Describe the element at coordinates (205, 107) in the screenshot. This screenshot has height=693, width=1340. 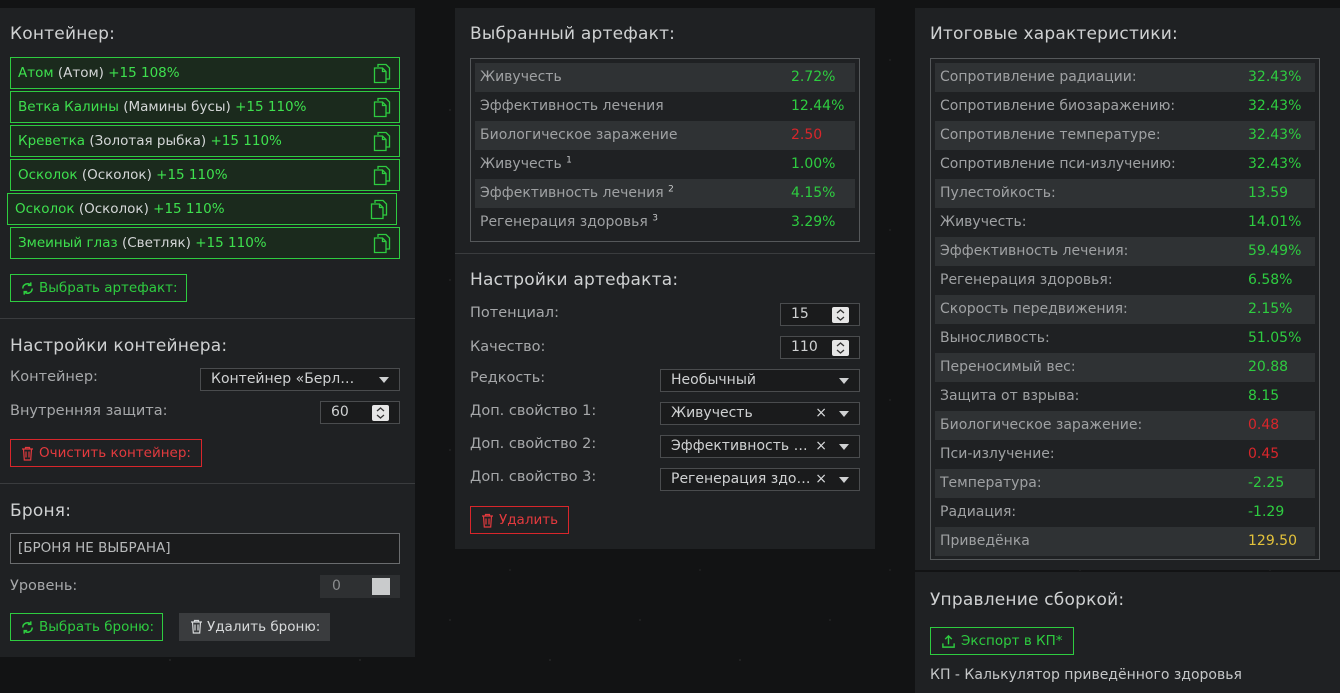
I see `container-item: Ветка Калины (Мамины бусы) +15 110%` at that location.